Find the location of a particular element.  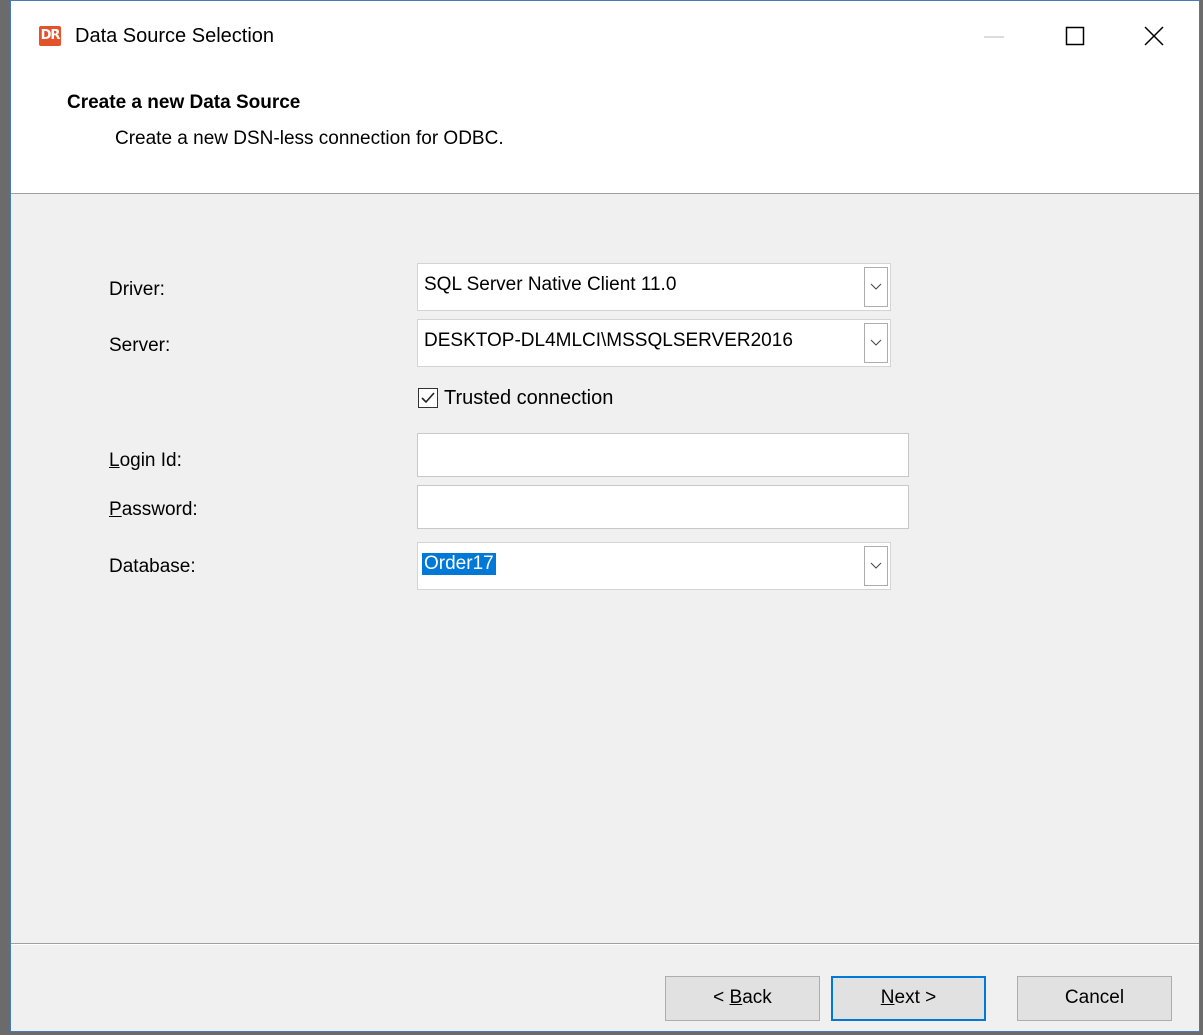

database-dropdown-button is located at coordinates (876, 566).